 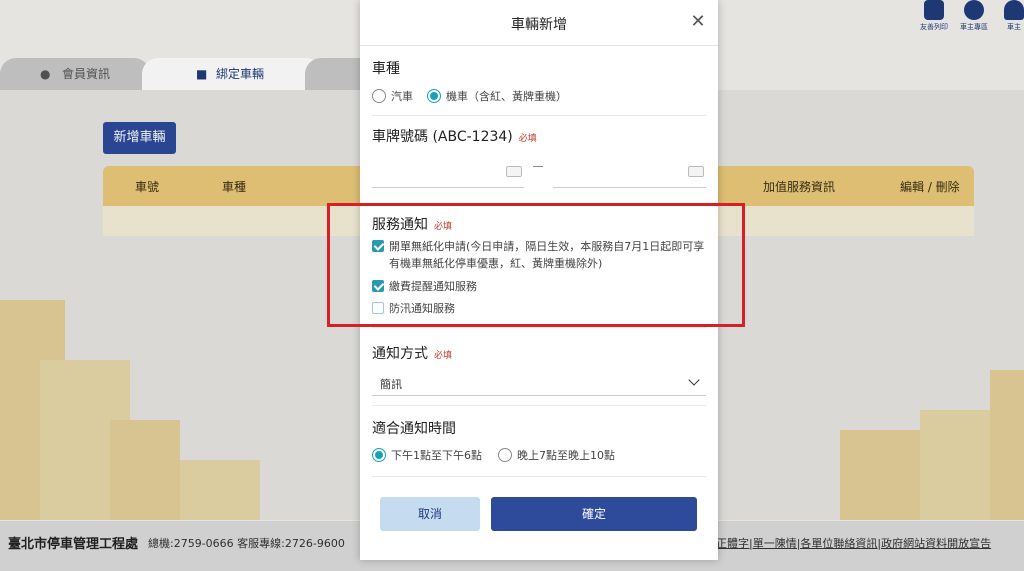 I want to click on modal-header: 車輛新增 ✕, so click(x=539, y=23).